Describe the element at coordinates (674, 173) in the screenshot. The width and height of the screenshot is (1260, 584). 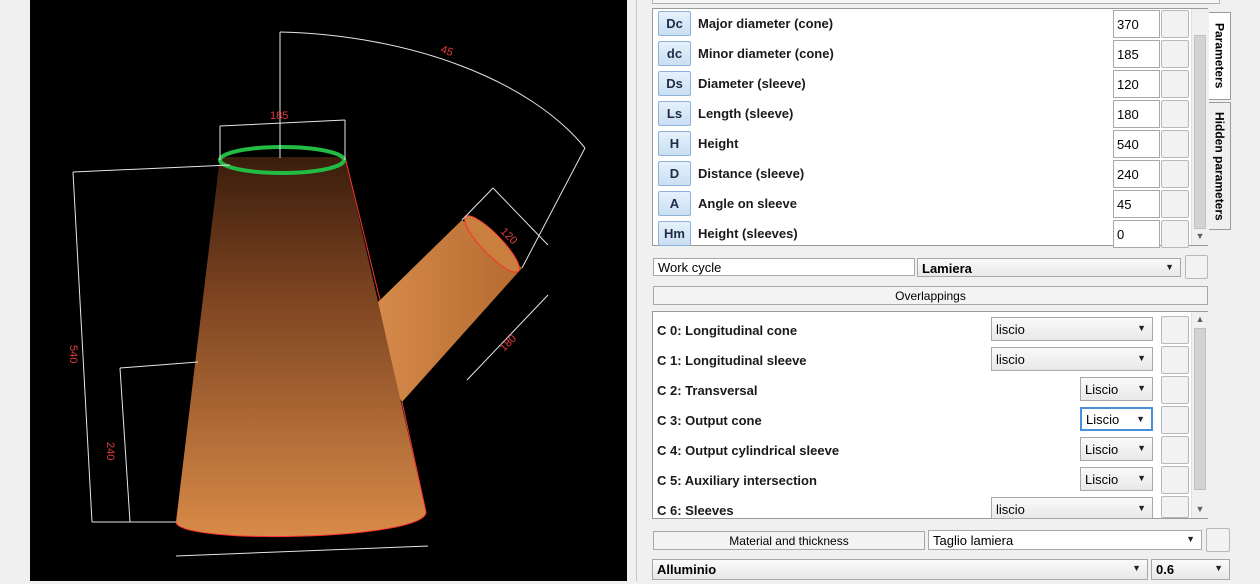
I see `param-code-button: D` at that location.